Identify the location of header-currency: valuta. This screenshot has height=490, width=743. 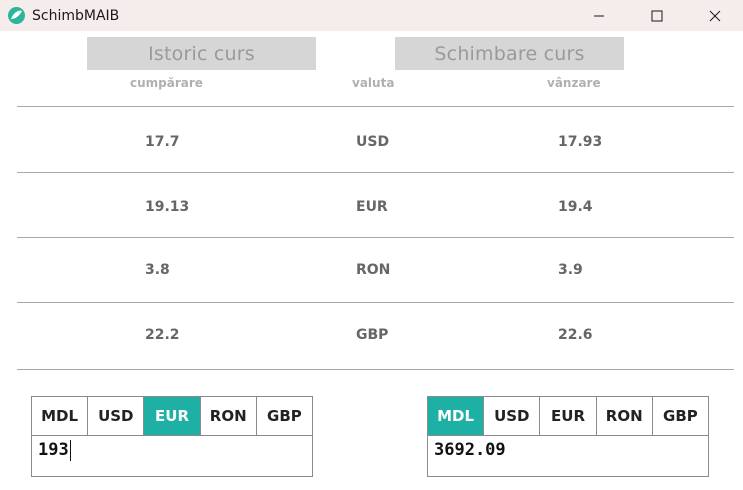
(373, 83).